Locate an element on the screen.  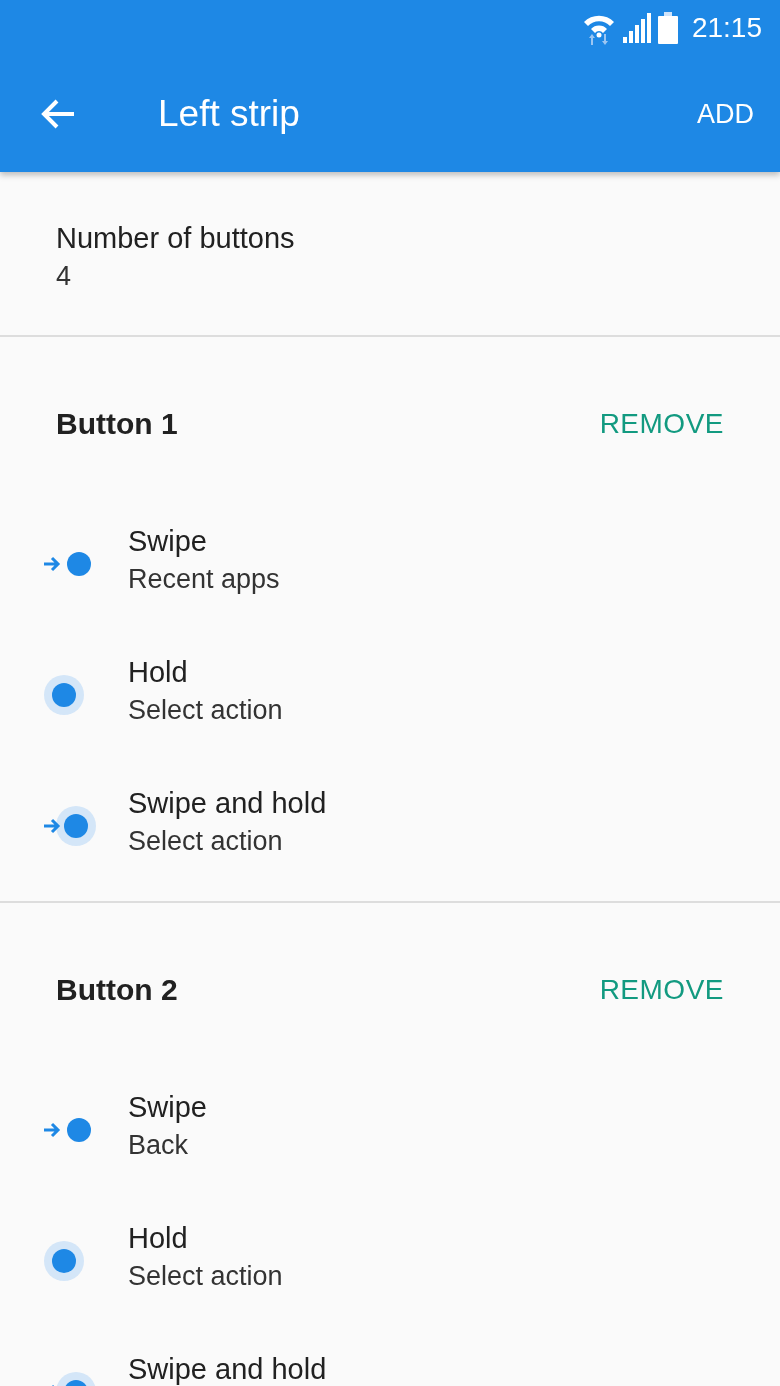
add-button: ADD is located at coordinates (725, 114).